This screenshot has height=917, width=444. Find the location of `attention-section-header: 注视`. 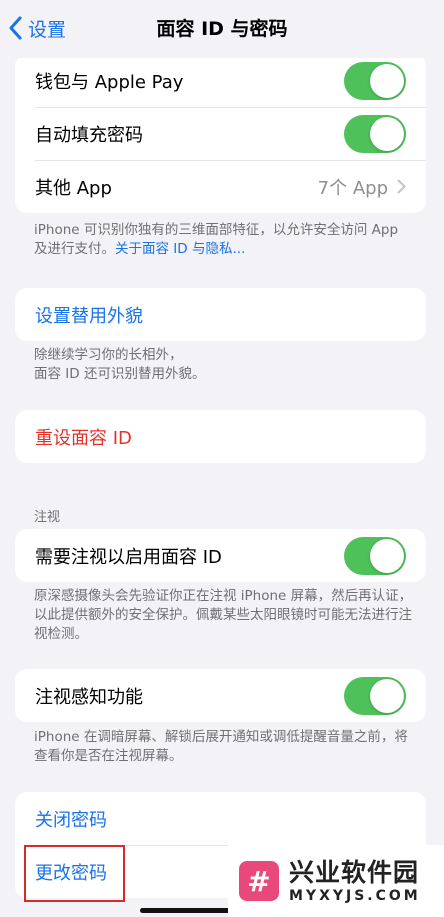

attention-section-header: 注视 is located at coordinates (47, 517).